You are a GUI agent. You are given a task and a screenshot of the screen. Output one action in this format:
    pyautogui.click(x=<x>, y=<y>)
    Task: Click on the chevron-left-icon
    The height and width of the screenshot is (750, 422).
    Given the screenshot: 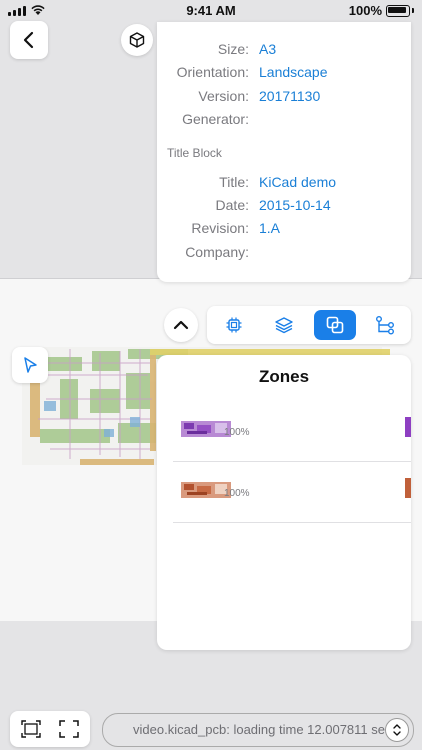 What is the action you would take?
    pyautogui.click(x=28, y=40)
    